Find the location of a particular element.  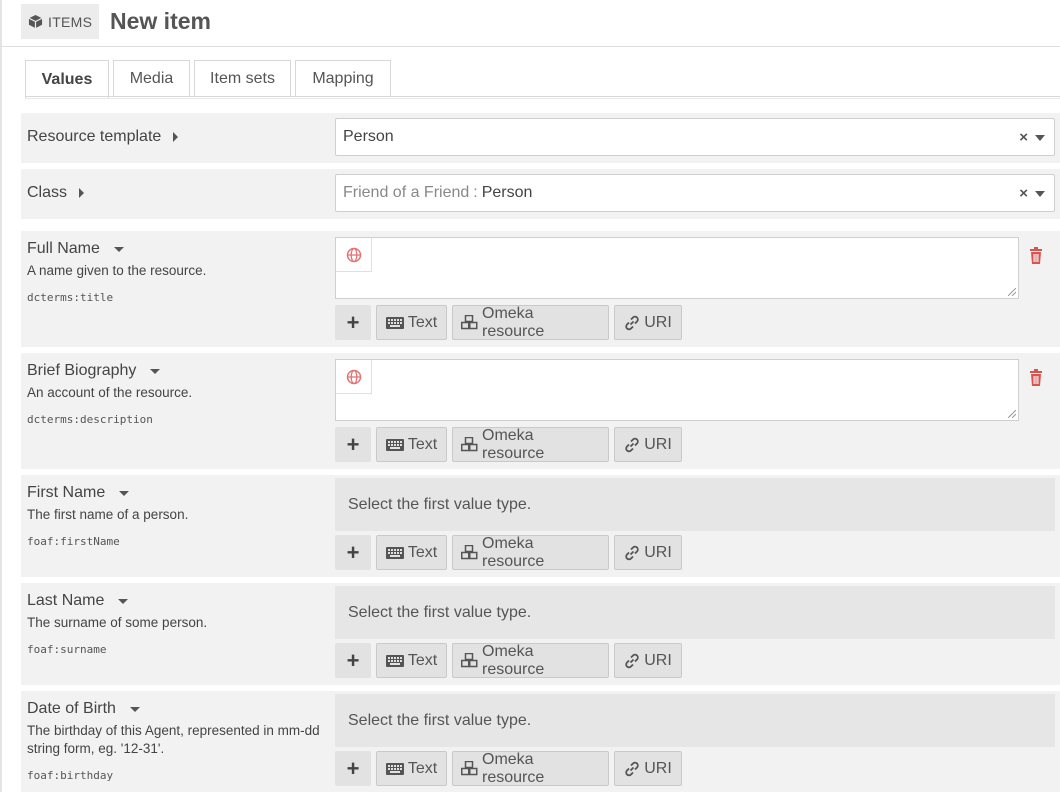

resource-template-value: Person is located at coordinates (368, 136).